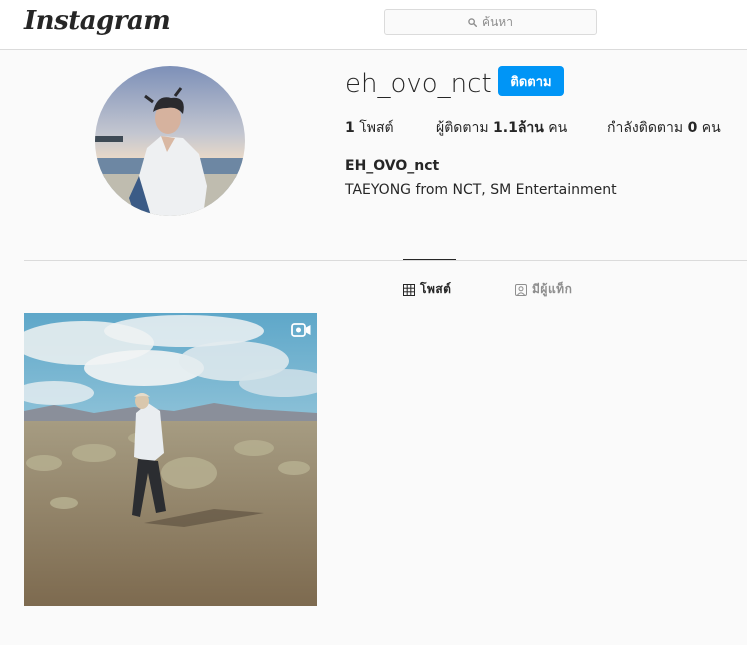 This screenshot has height=645, width=747. Describe the element at coordinates (692, 128) in the screenshot. I see `following-count: 0` at that location.